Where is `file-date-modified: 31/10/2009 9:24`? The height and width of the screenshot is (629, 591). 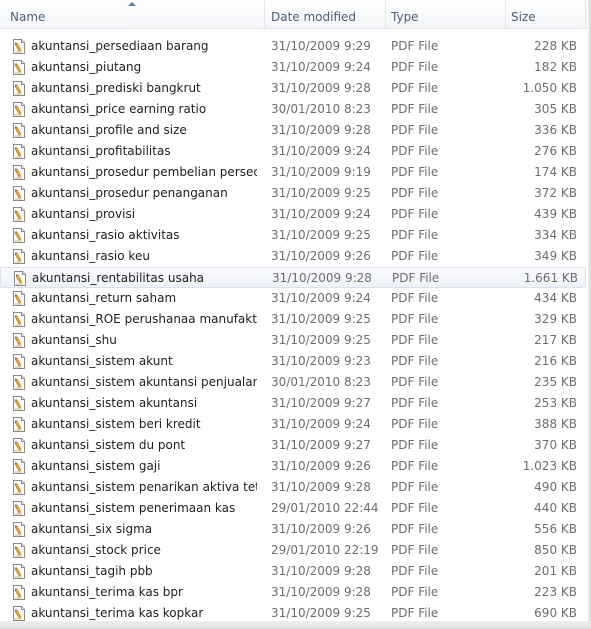 file-date-modified: 31/10/2009 9:24 is located at coordinates (321, 214).